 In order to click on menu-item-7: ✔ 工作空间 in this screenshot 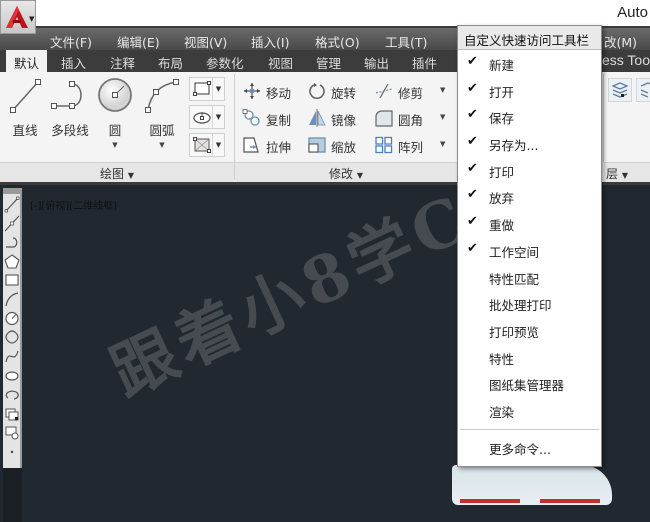, I will do `click(529, 250)`.